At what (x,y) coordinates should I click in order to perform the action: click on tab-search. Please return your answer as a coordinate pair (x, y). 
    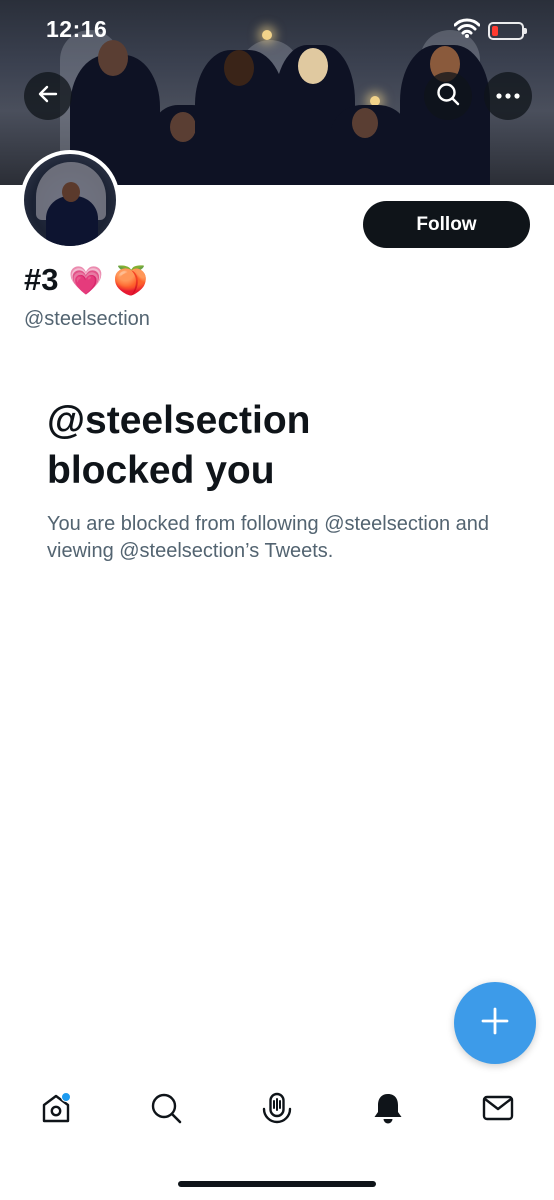
    Looking at the image, I should click on (166, 1110).